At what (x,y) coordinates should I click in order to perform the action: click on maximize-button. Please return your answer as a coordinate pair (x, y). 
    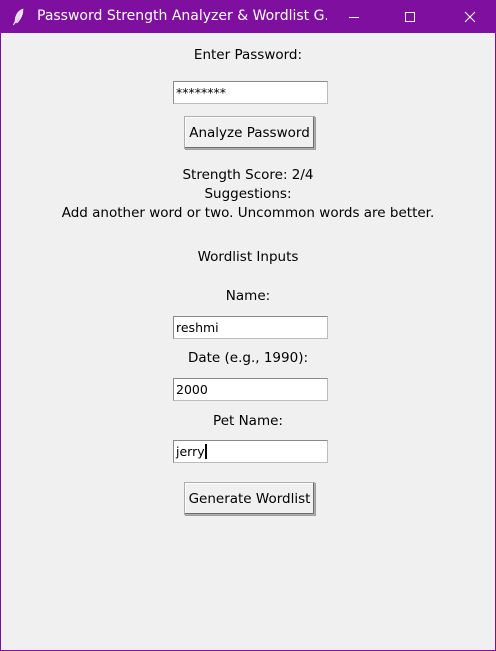
    Looking at the image, I should click on (410, 17).